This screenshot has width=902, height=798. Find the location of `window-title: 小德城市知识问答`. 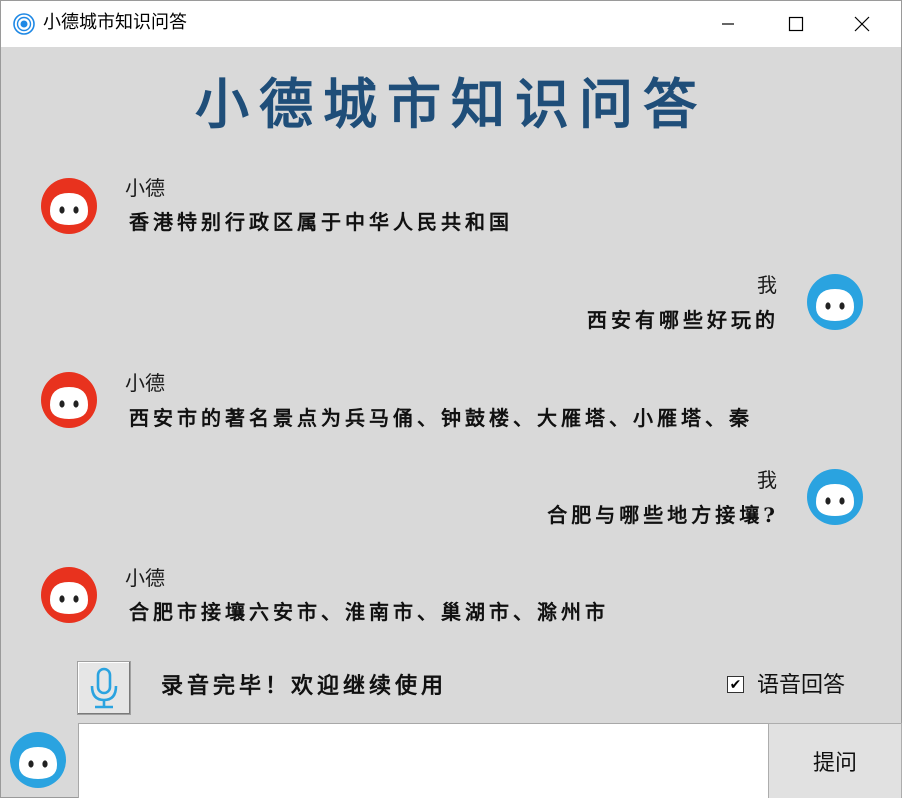

window-title: 小德城市知识问答 is located at coordinates (115, 22).